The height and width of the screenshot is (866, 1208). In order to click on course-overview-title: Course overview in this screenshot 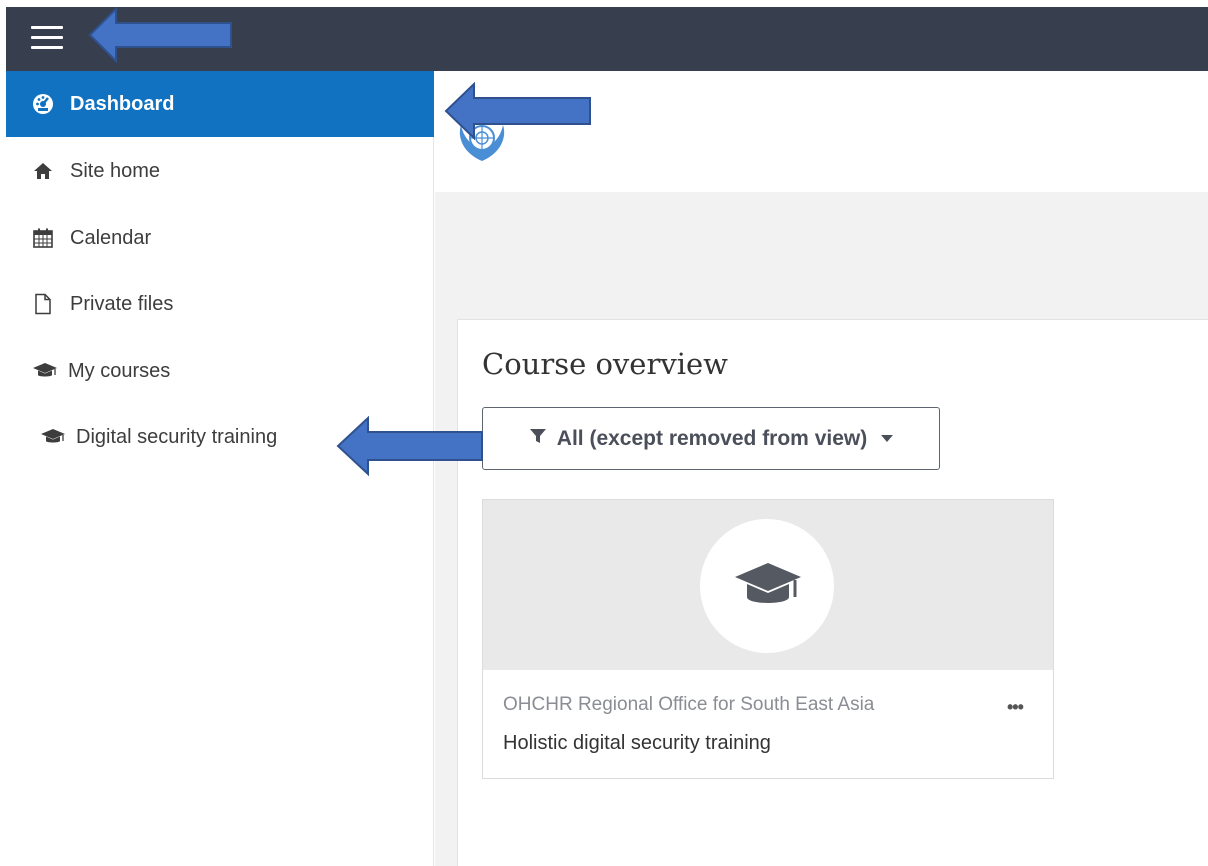, I will do `click(605, 364)`.